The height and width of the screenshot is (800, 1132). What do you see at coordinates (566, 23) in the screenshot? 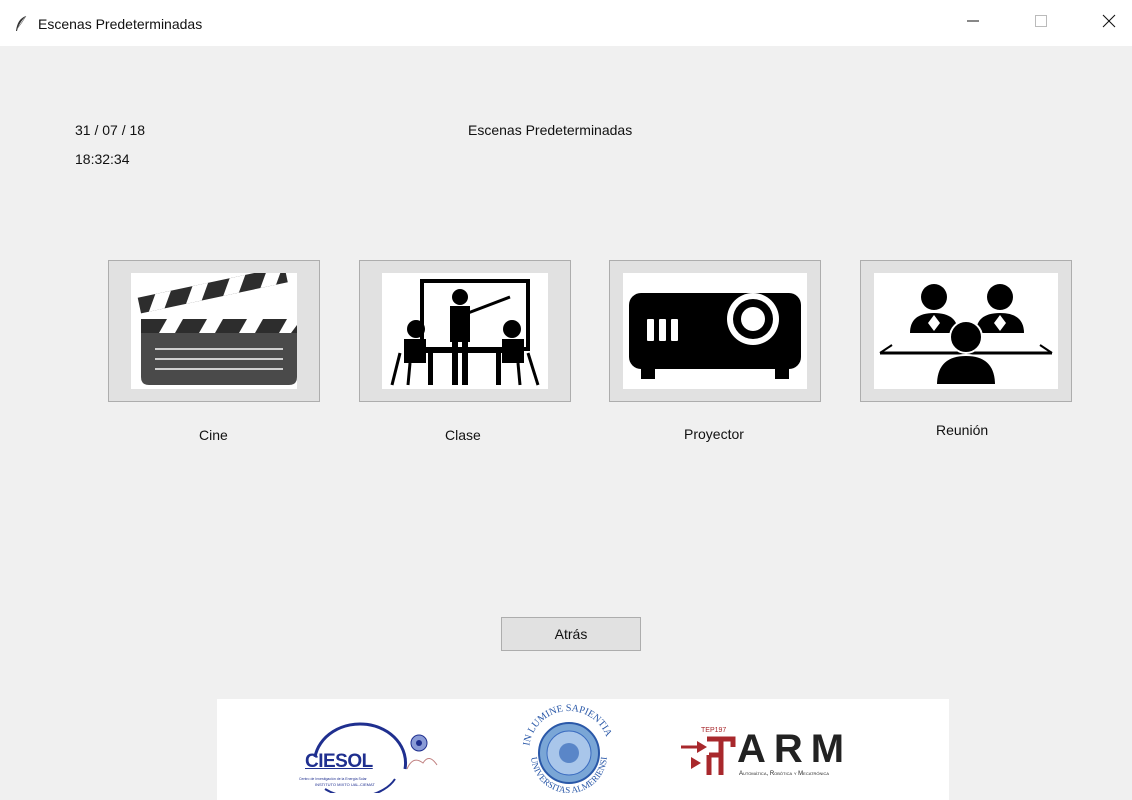
I see `title-bar: Escenas Predeterminadas` at bounding box center [566, 23].